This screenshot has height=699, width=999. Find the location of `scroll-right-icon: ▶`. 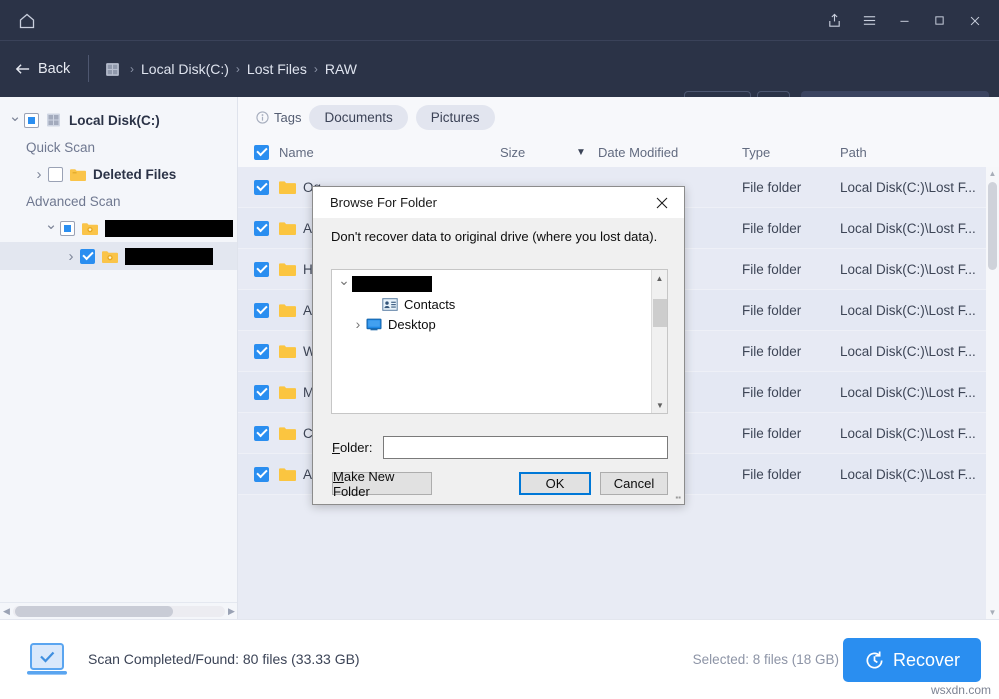

scroll-right-icon: ▶ is located at coordinates (231, 611).